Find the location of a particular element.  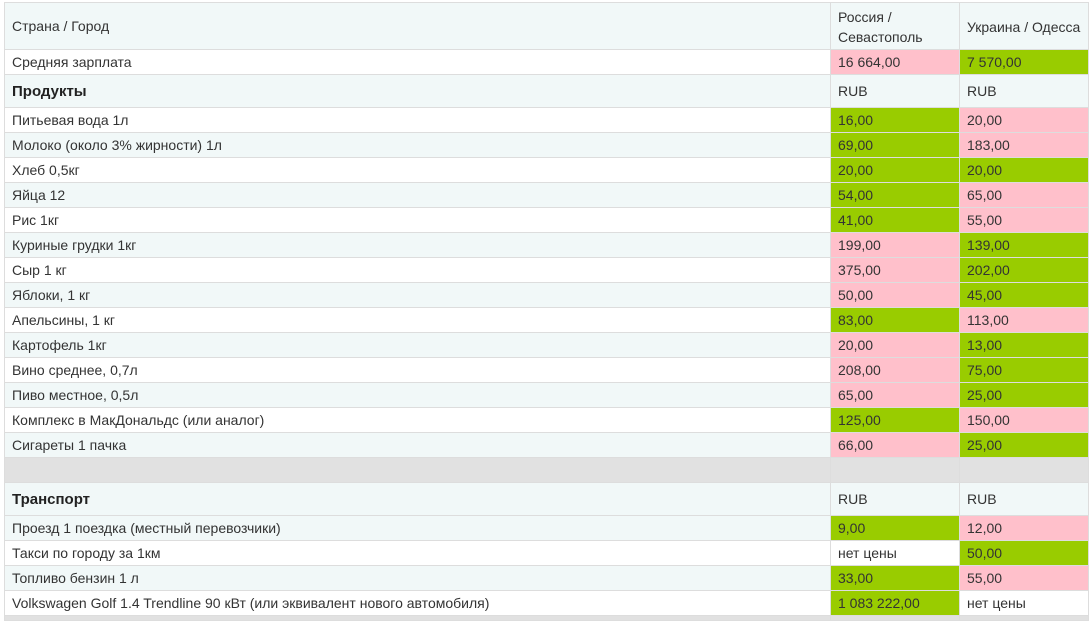

price-odessa: 139,00 is located at coordinates (1024, 245).